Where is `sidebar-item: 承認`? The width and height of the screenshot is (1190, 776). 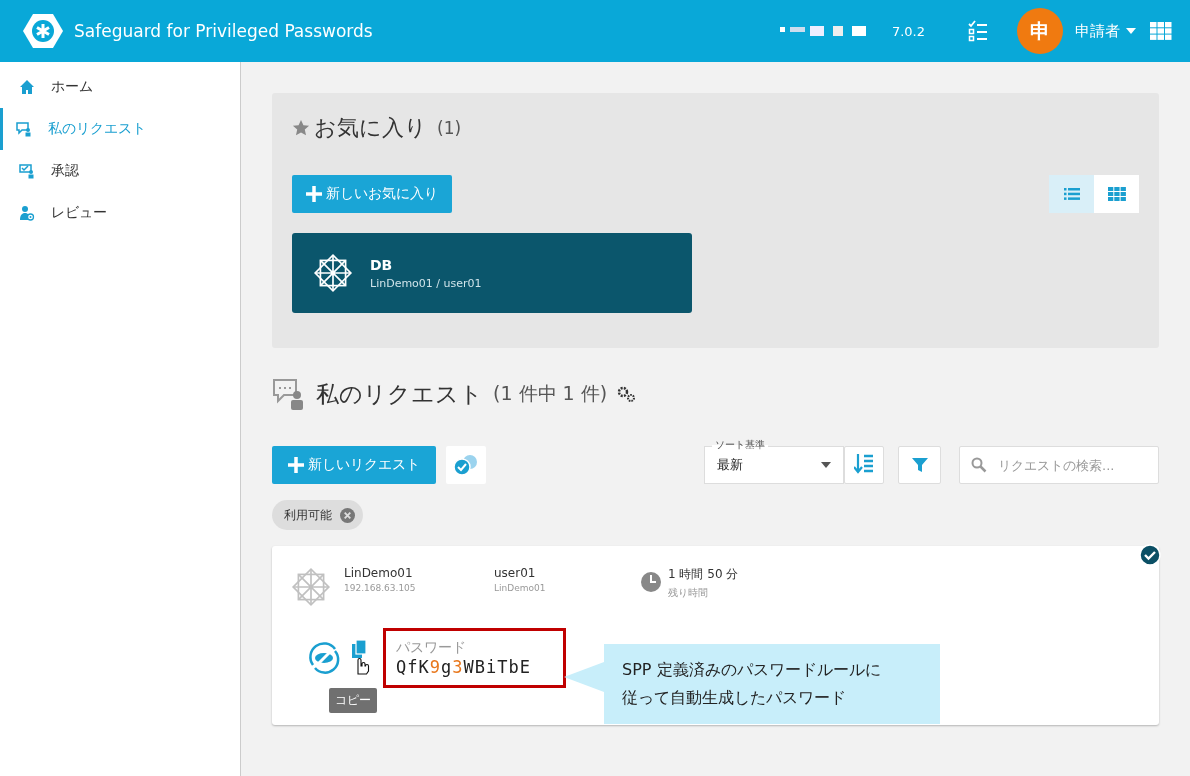 sidebar-item: 承認 is located at coordinates (120, 171).